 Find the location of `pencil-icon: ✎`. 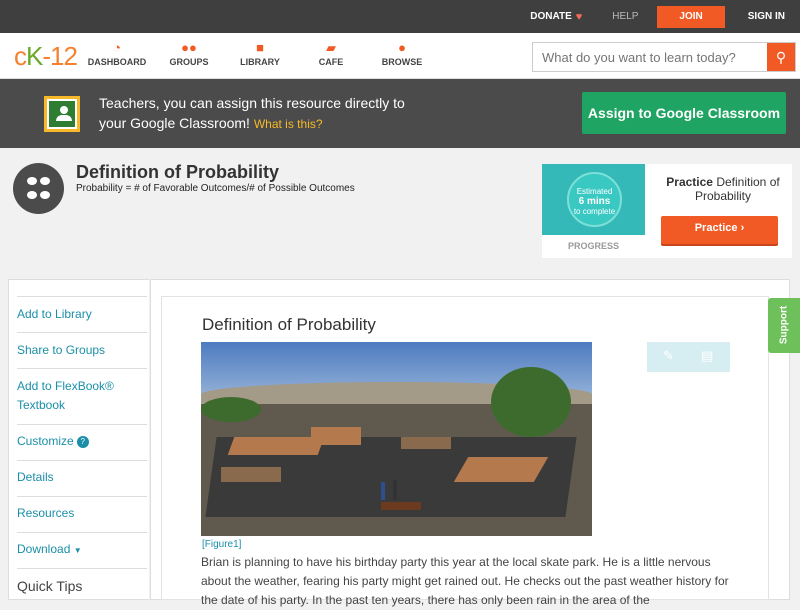

pencil-icon: ✎ is located at coordinates (668, 356).